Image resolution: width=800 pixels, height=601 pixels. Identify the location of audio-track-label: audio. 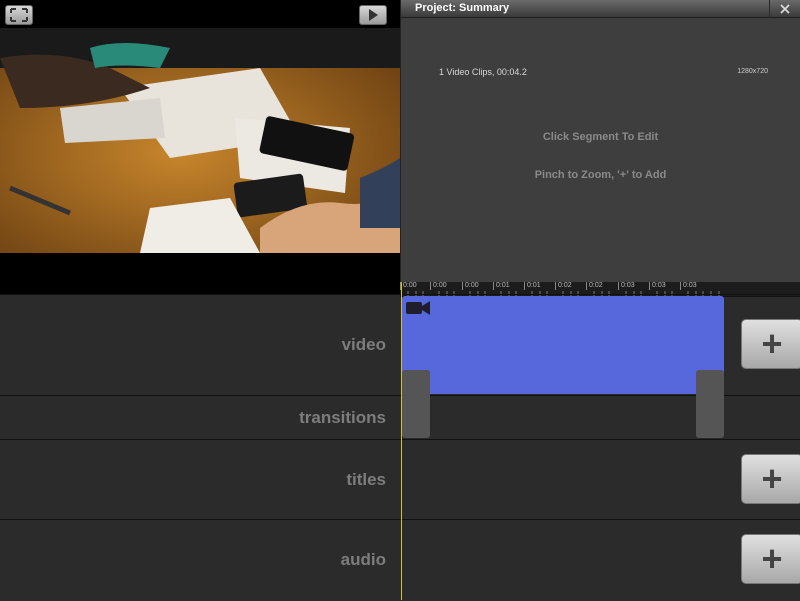
(363, 559).